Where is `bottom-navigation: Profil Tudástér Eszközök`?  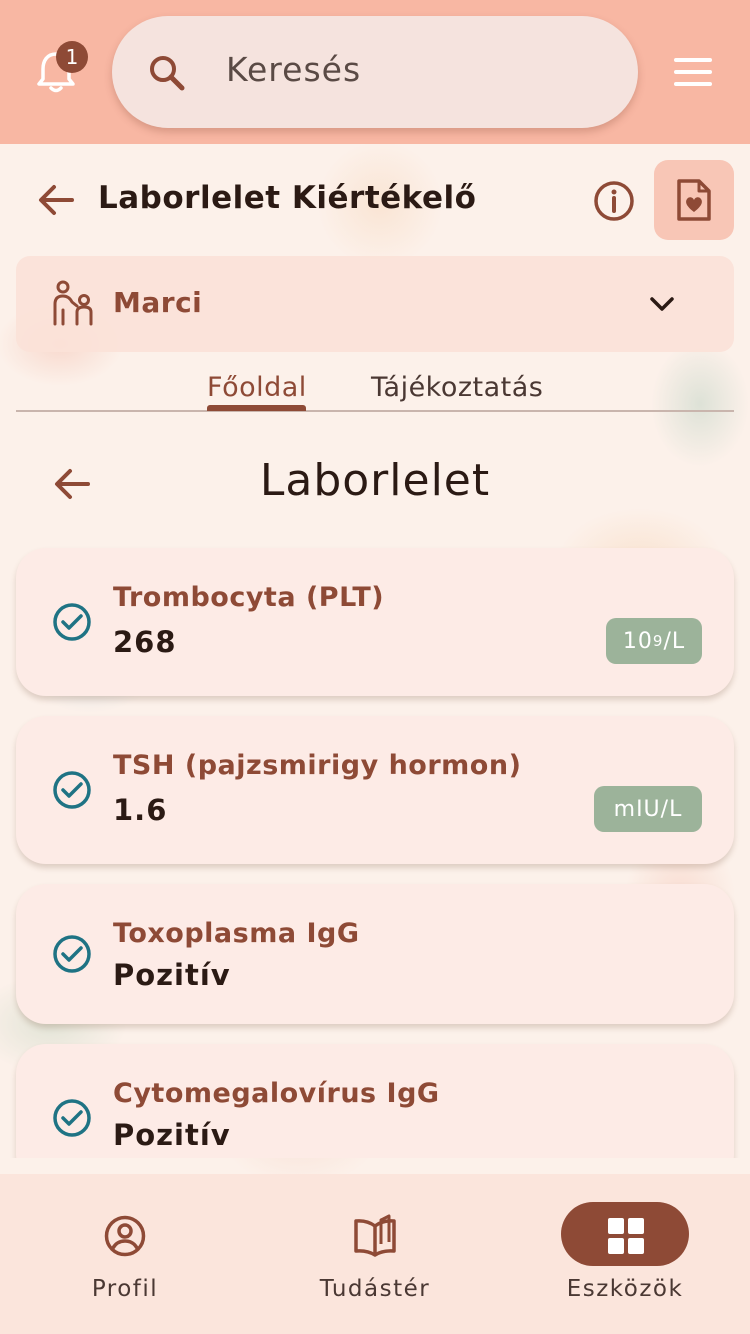 bottom-navigation: Profil Tudástér Eszközök is located at coordinates (375, 1254).